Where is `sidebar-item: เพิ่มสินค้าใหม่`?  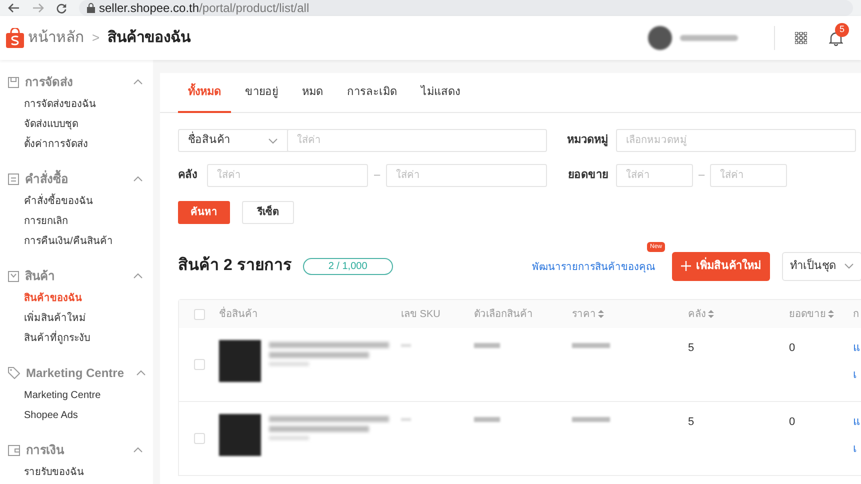 sidebar-item: เพิ่มสินค้าใหม่ is located at coordinates (75, 319).